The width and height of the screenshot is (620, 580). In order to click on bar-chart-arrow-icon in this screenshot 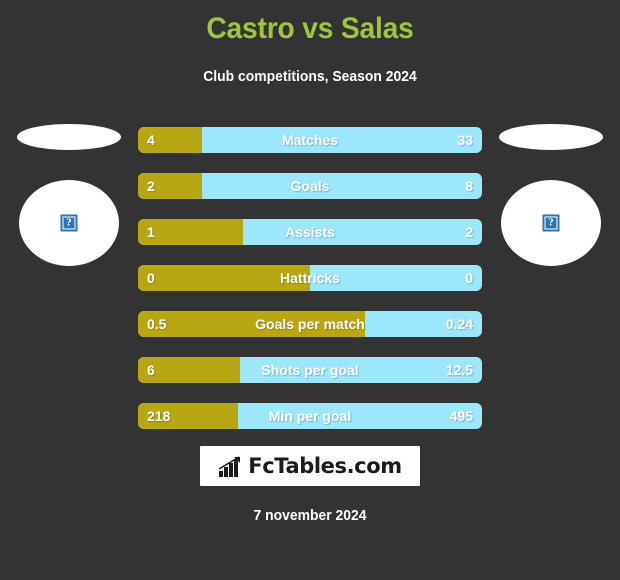, I will do `click(231, 467)`.